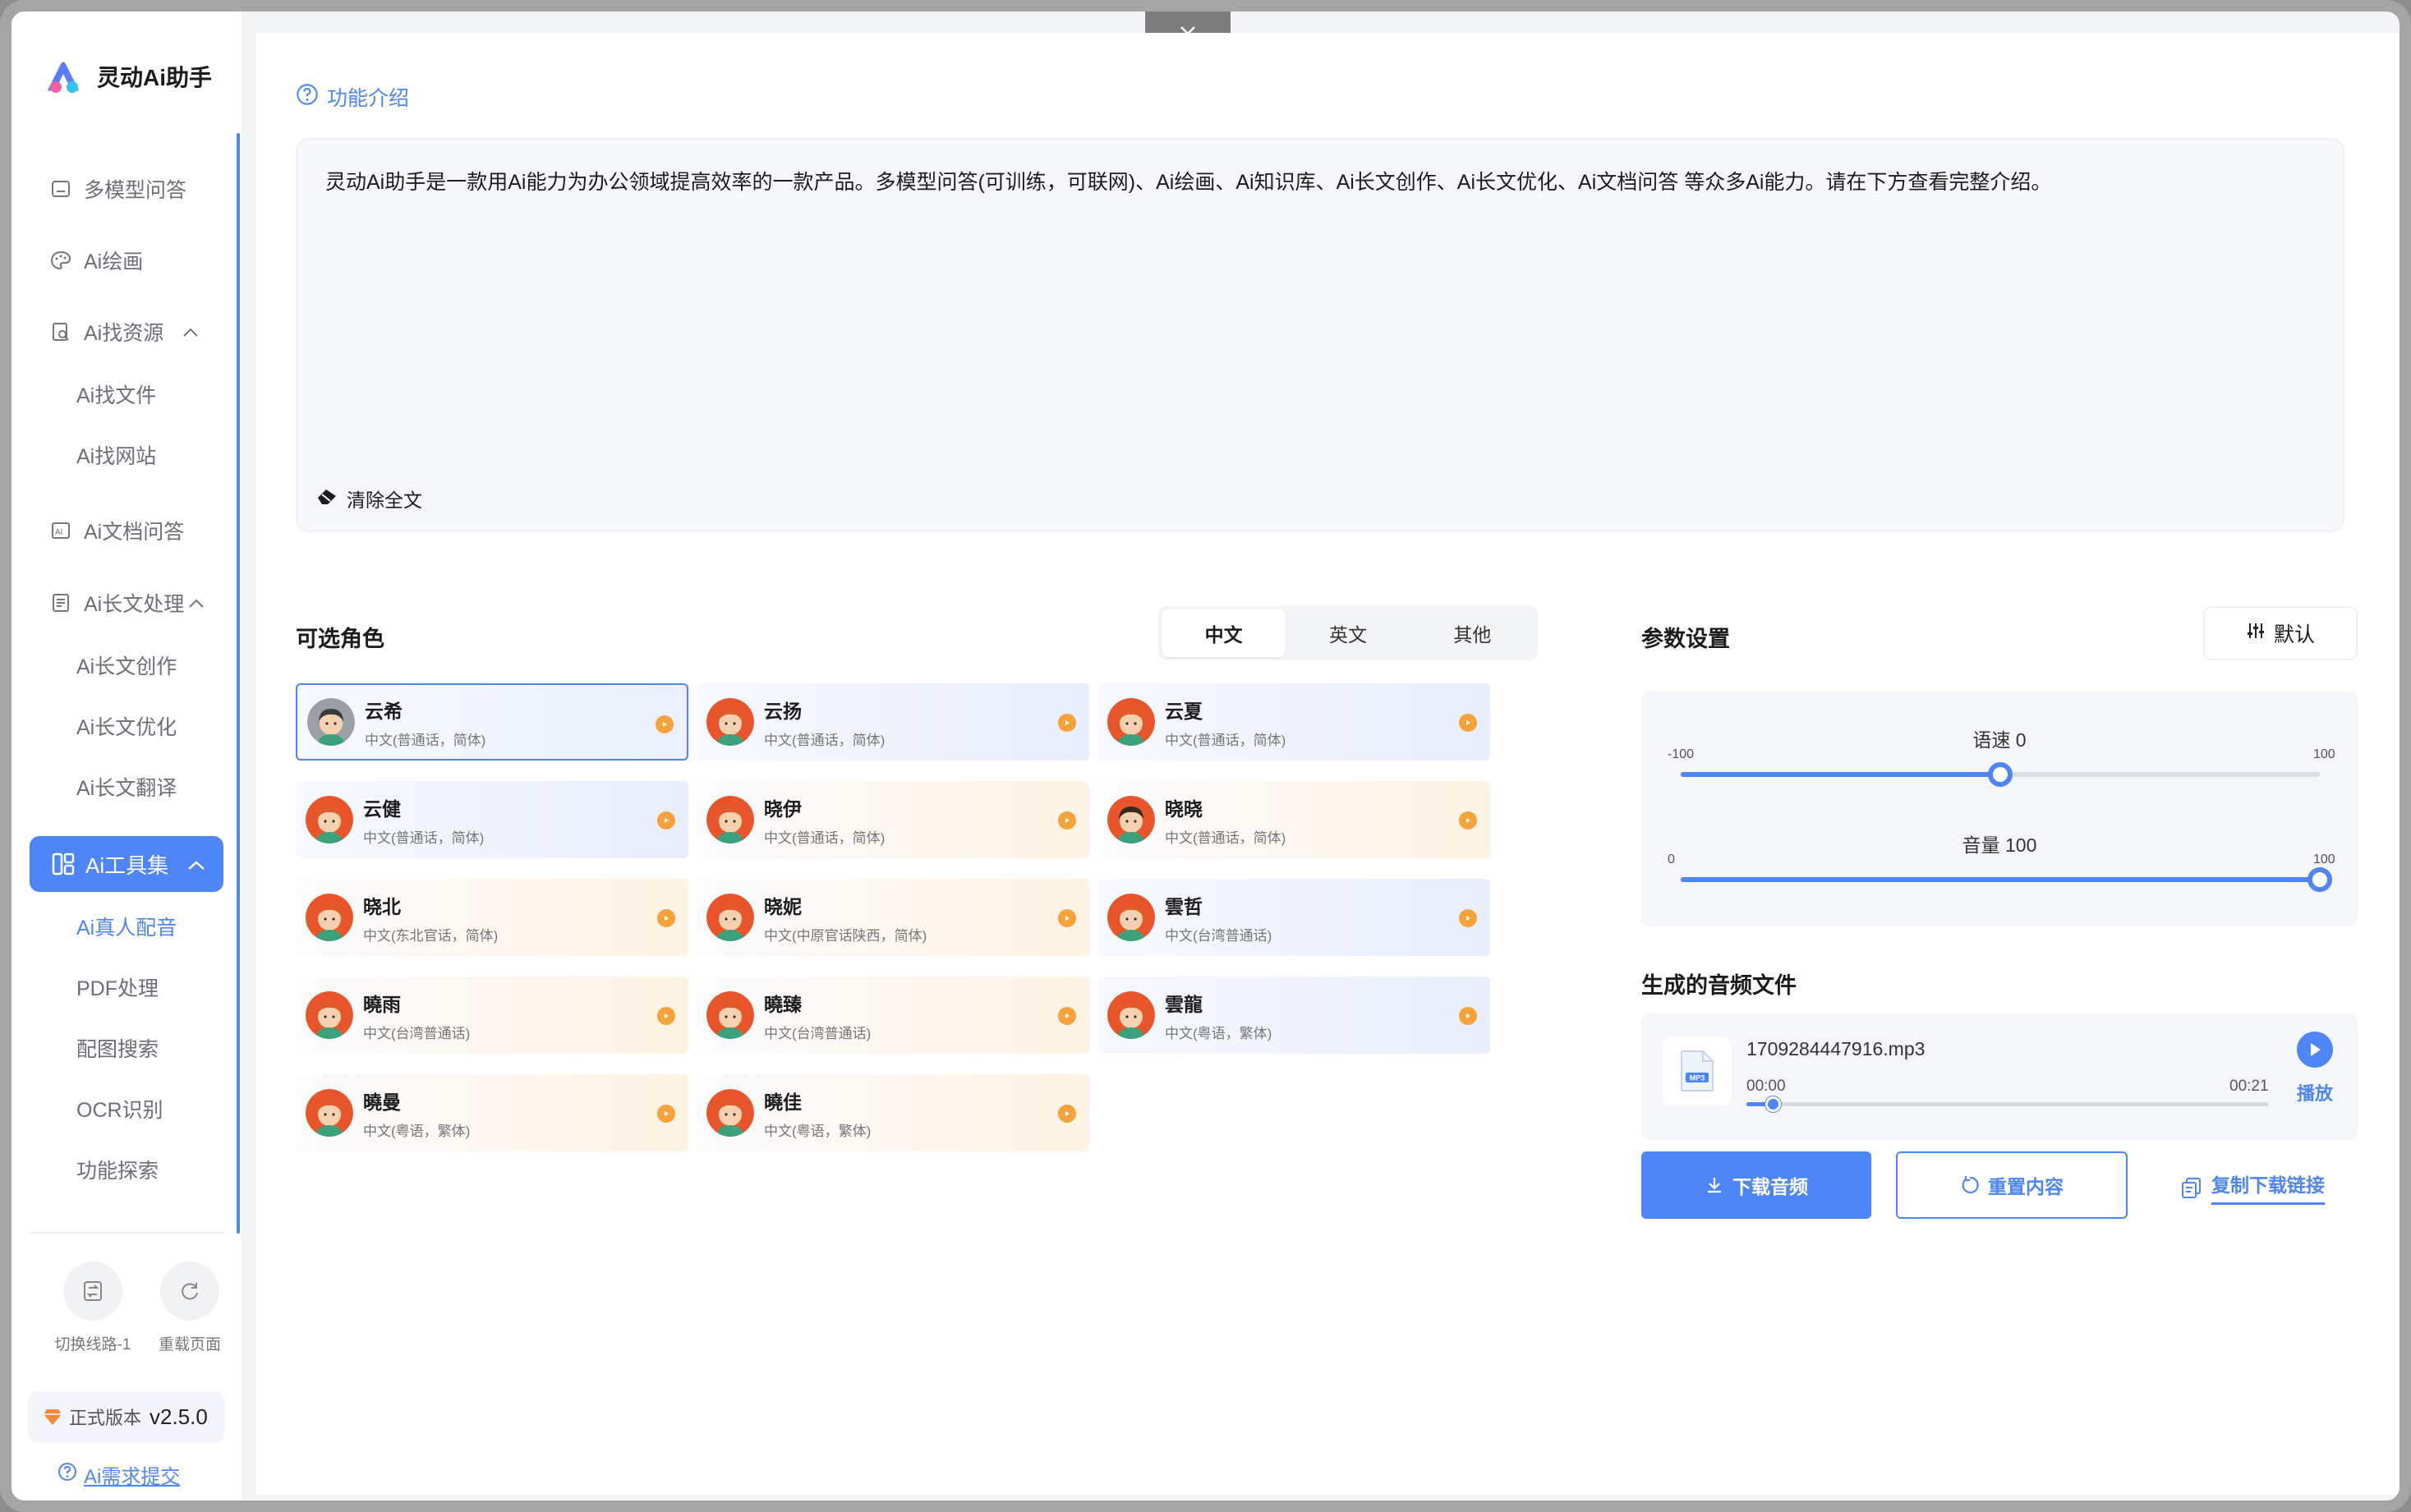  What do you see at coordinates (2315, 1092) in the screenshot?
I see `play-label: 播放` at bounding box center [2315, 1092].